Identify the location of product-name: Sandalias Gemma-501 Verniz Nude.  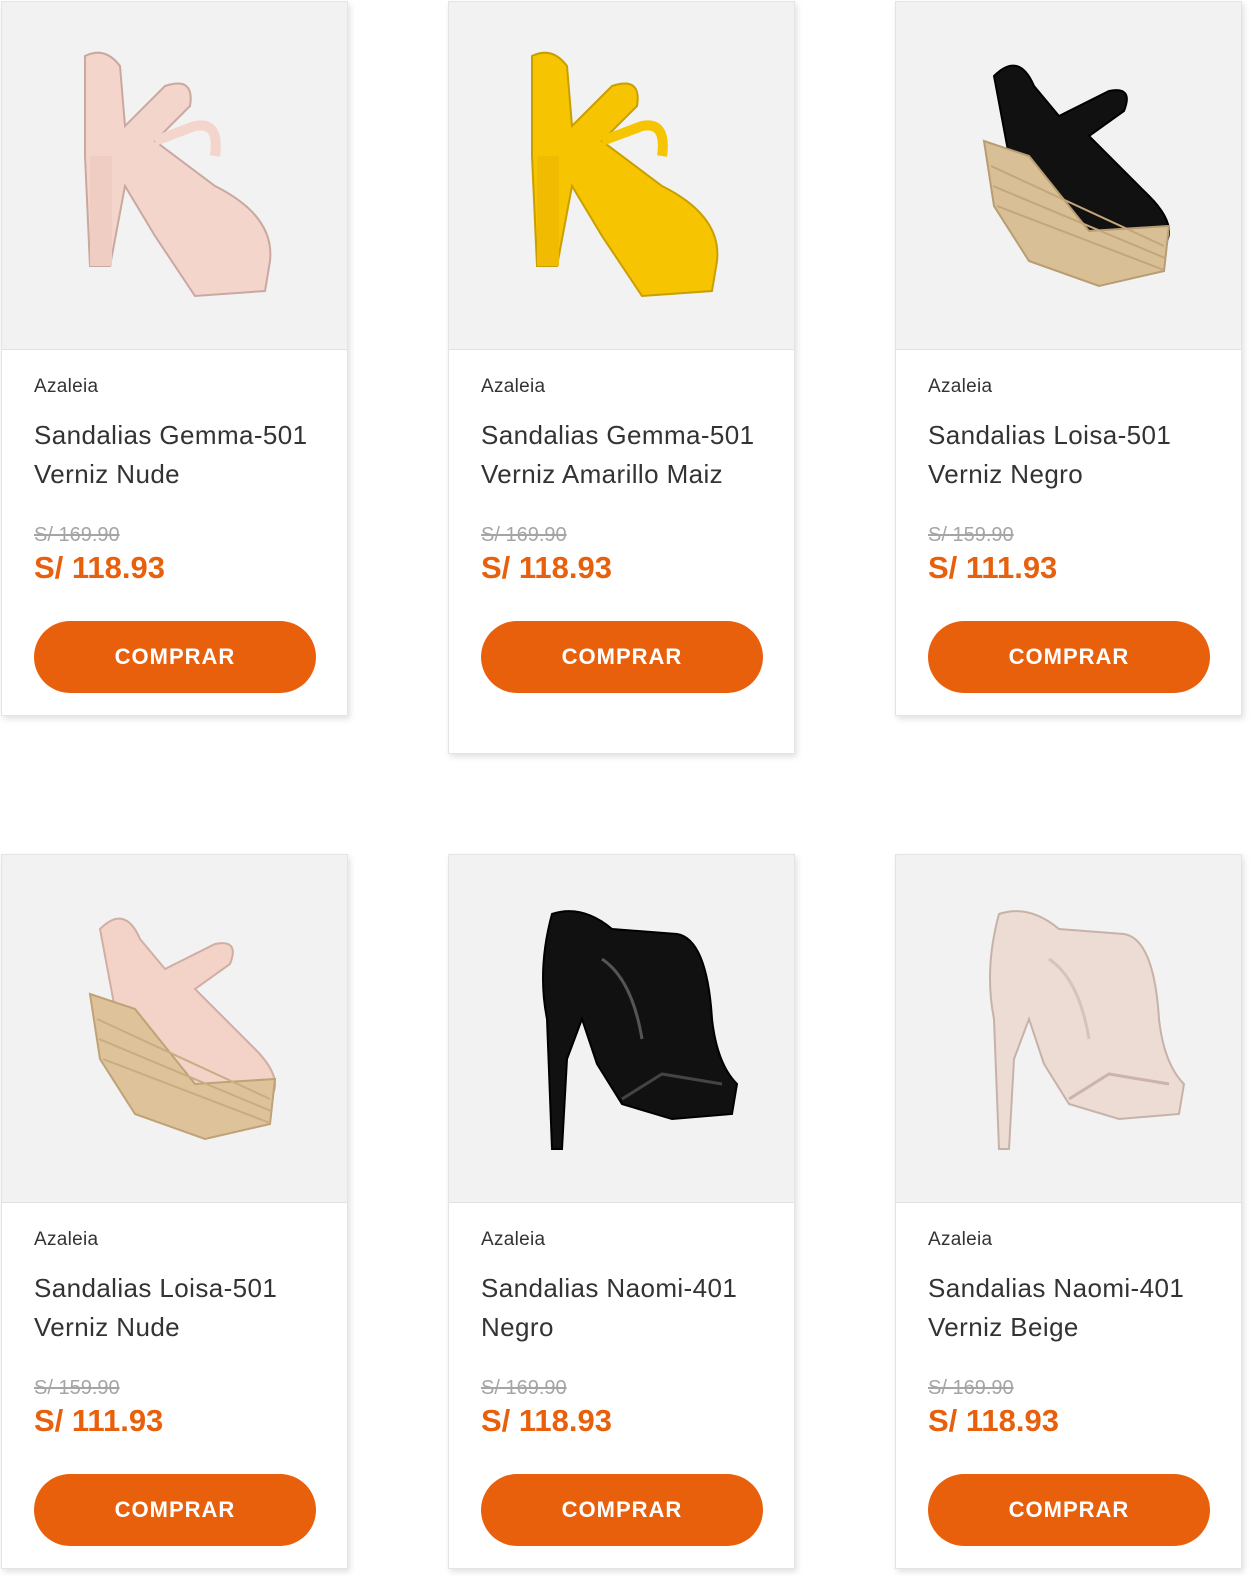
(174, 455).